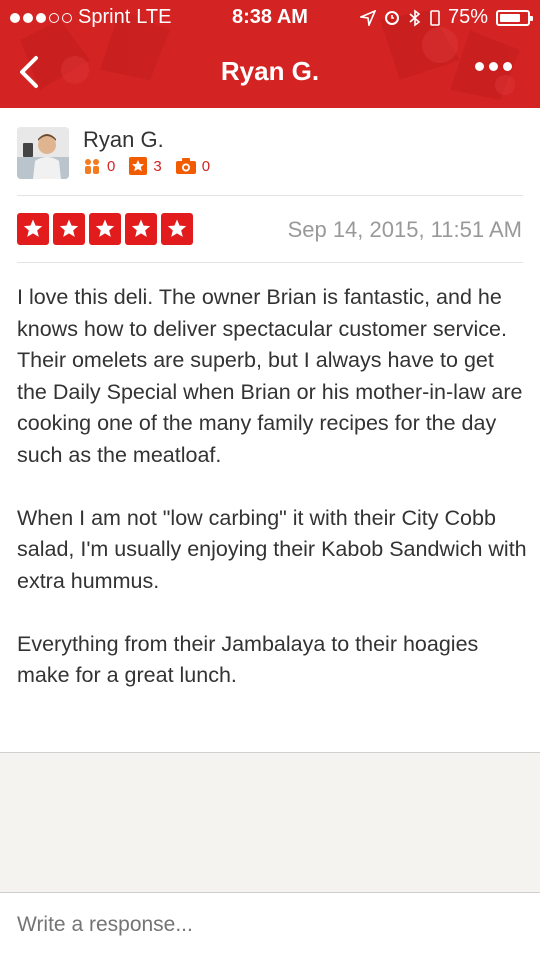 This screenshot has height=961, width=540. Describe the element at coordinates (157, 166) in the screenshot. I see `reviews-count: 3` at that location.